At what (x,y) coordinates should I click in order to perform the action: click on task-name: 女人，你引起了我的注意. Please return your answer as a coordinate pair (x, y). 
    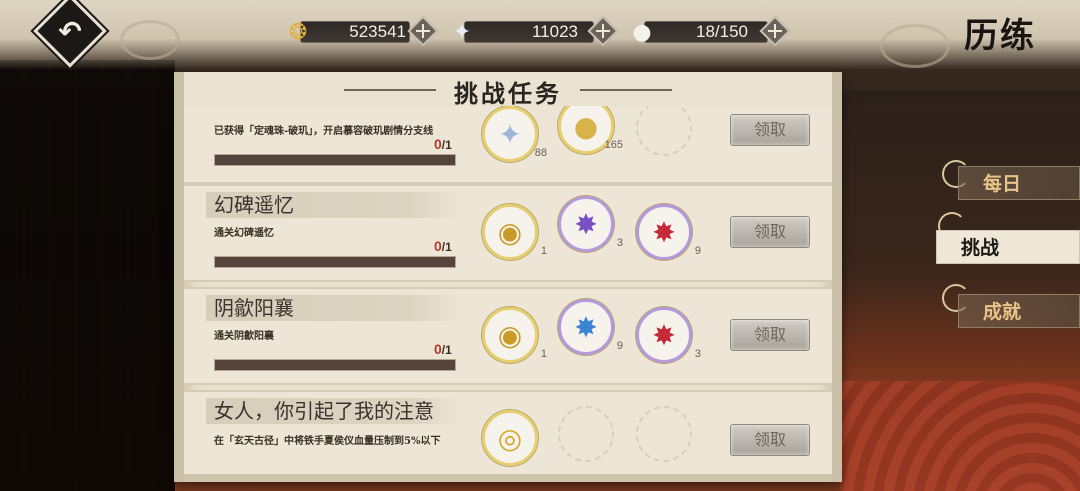
    Looking at the image, I should click on (335, 411).